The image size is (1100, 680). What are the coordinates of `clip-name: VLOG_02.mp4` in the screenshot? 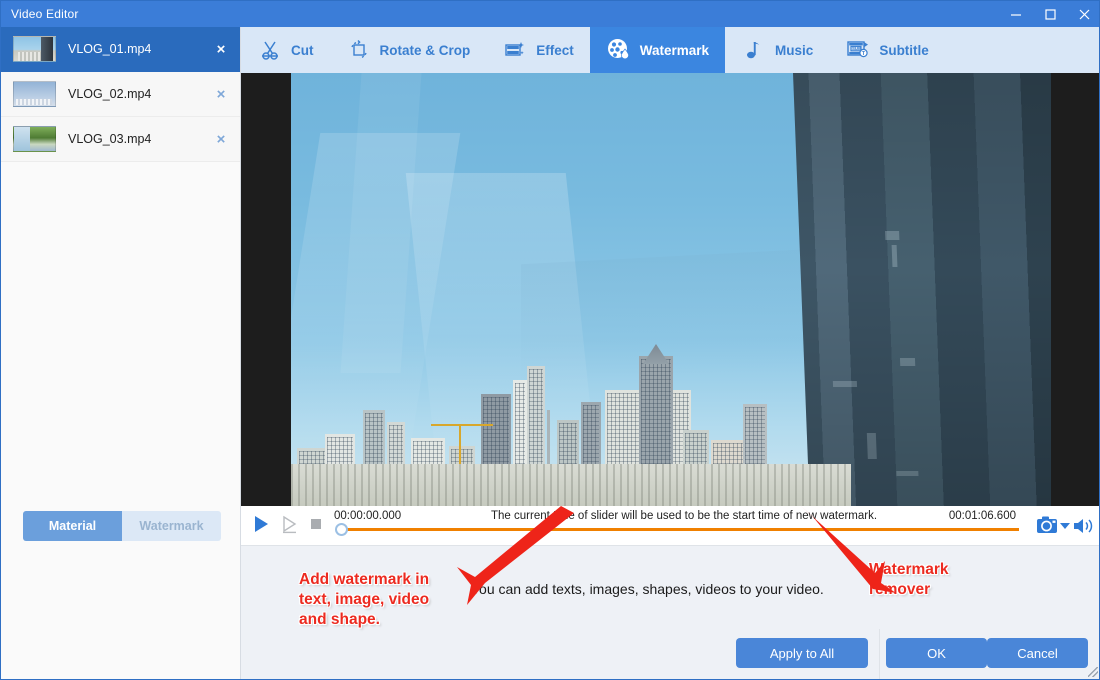 It's located at (110, 94).